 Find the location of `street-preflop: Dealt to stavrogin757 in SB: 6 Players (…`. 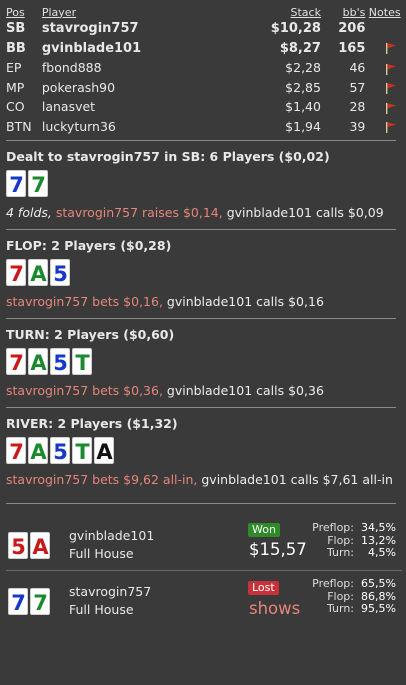

street-preflop: Dealt to stavrogin757 in SB: 6 Players (… is located at coordinates (204, 185).